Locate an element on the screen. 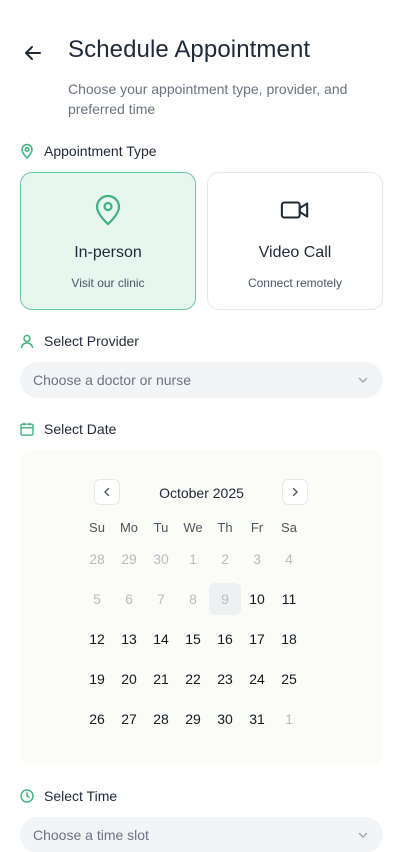  calendar-day: 23 is located at coordinates (225, 679).